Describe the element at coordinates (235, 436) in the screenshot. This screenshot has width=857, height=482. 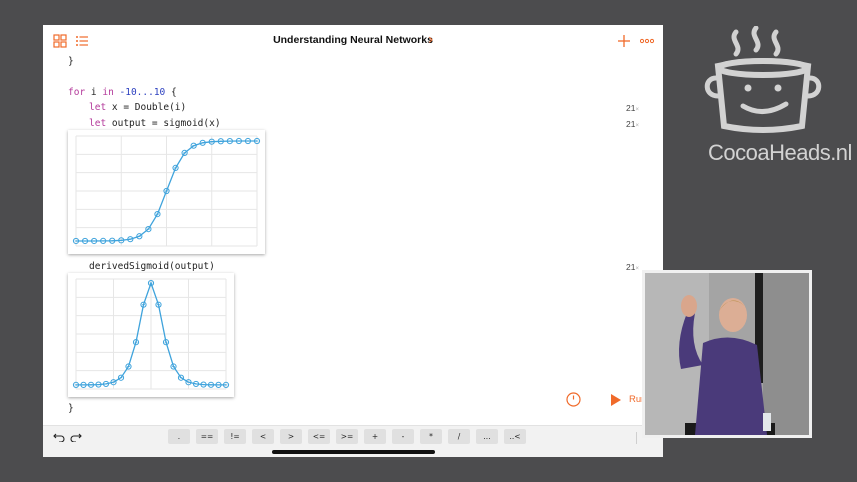
I see `key-not-equal: !=` at that location.